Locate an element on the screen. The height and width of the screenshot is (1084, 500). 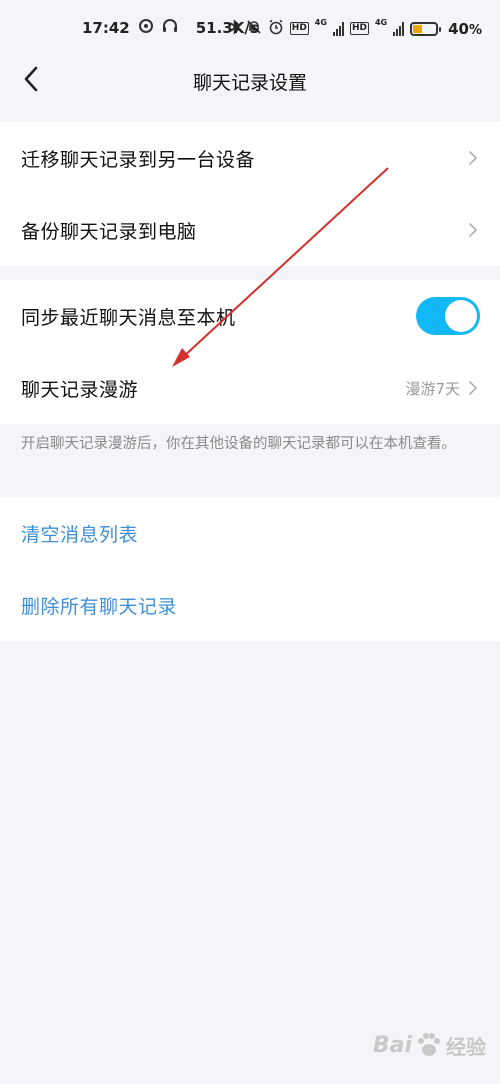
network-speed: 51.3K/s is located at coordinates (227, 28).